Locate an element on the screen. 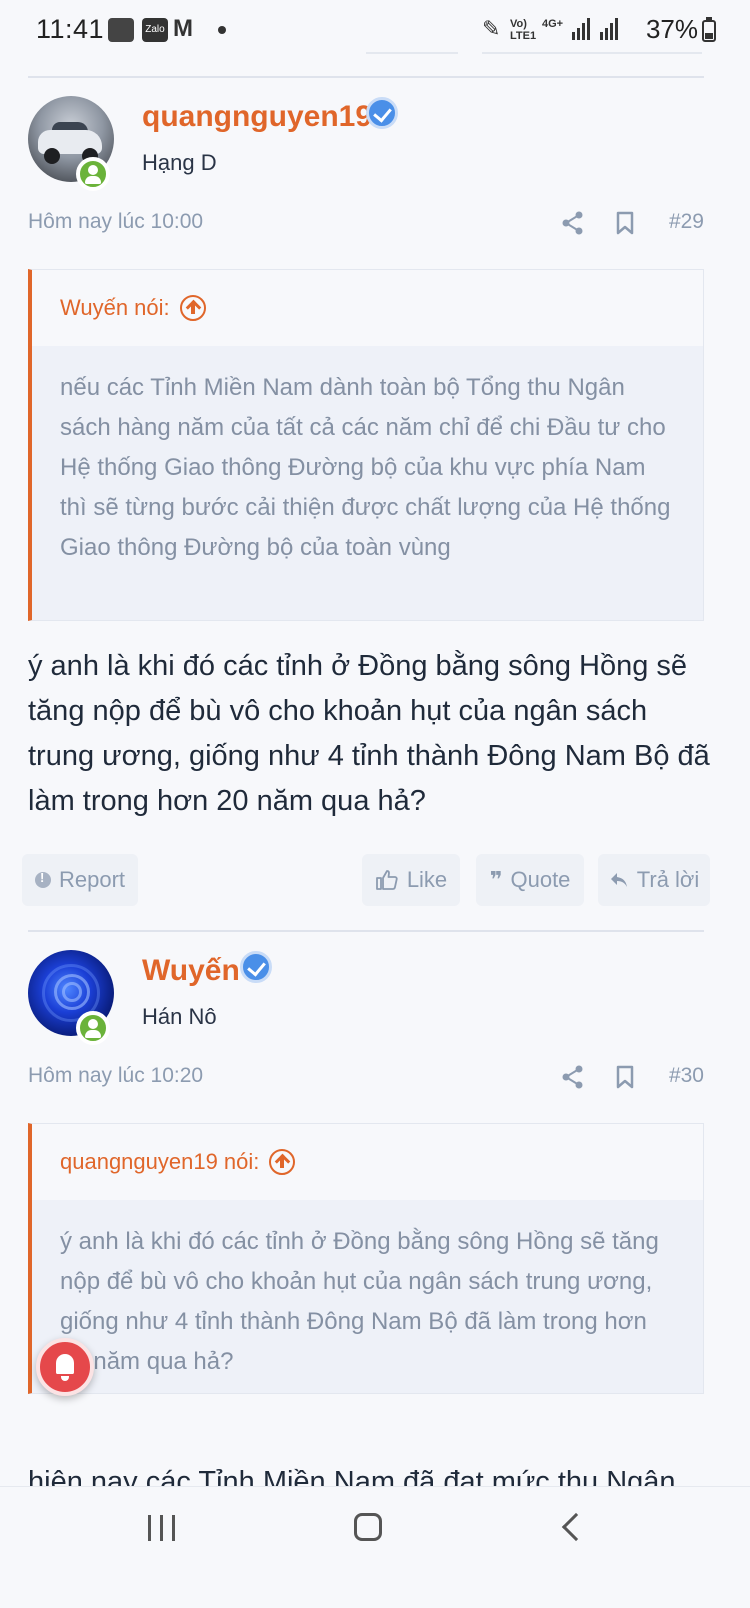 This screenshot has width=750, height=1608. 4g-icon: 4G+ is located at coordinates (553, 24).